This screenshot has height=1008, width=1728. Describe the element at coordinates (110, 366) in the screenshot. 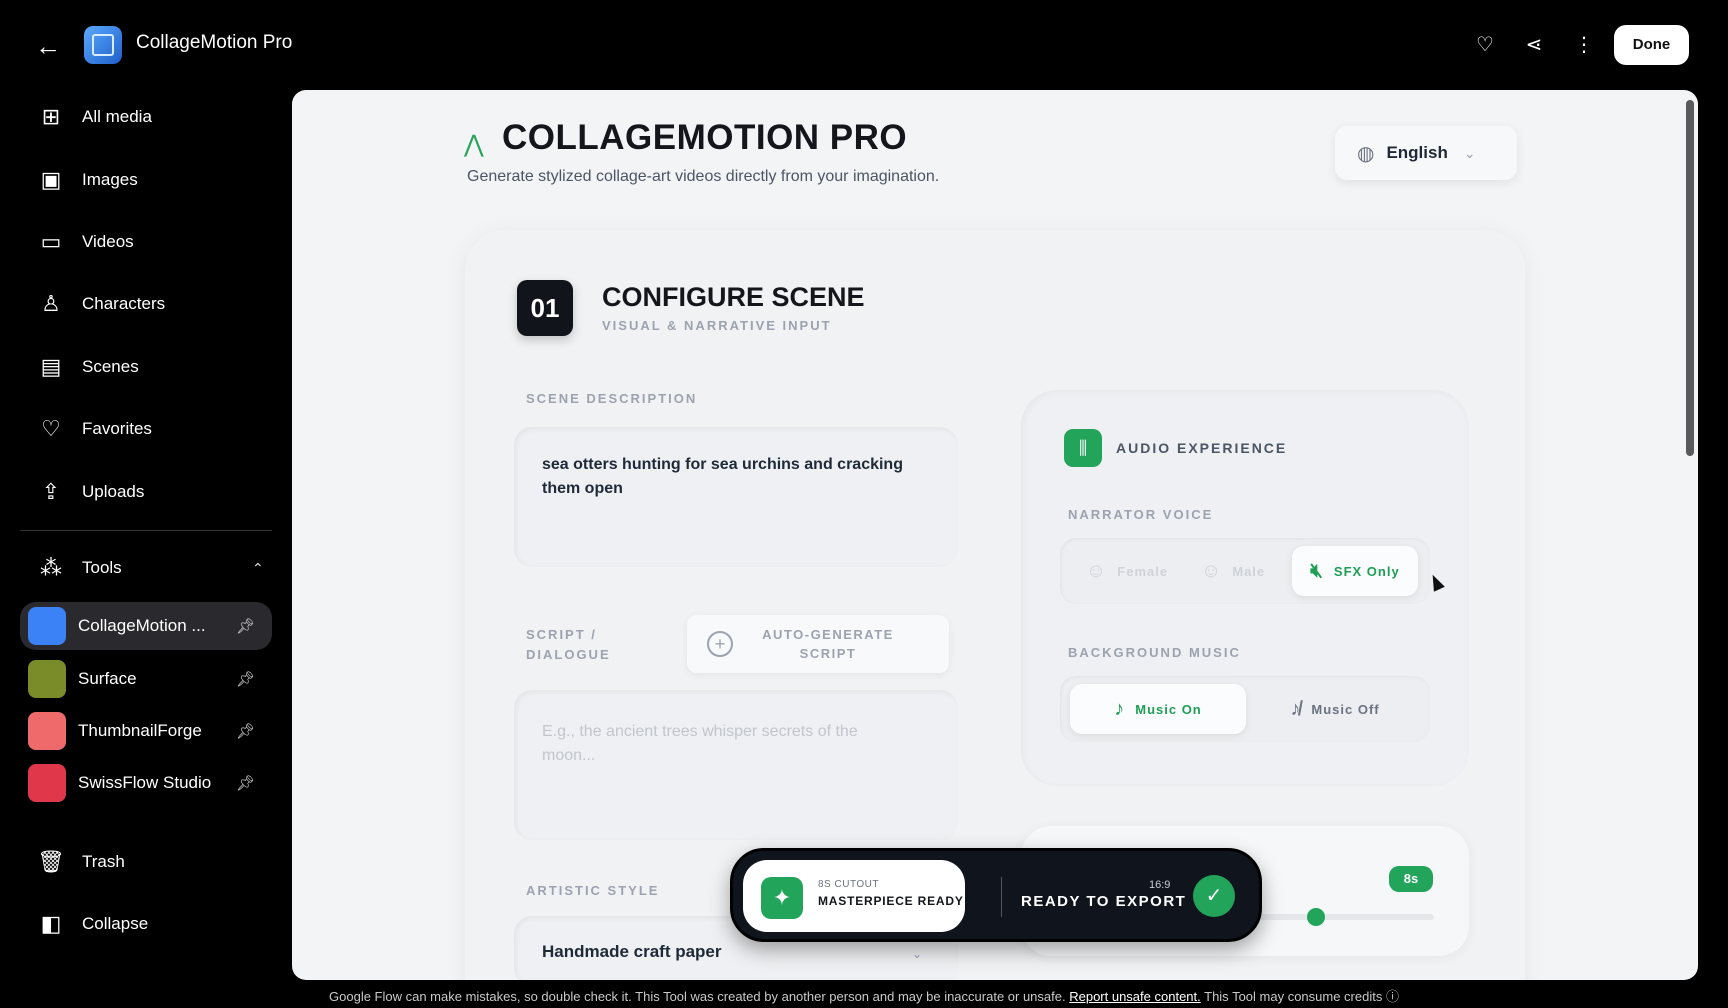

I see `sidebar-item-label: Scenes` at that location.